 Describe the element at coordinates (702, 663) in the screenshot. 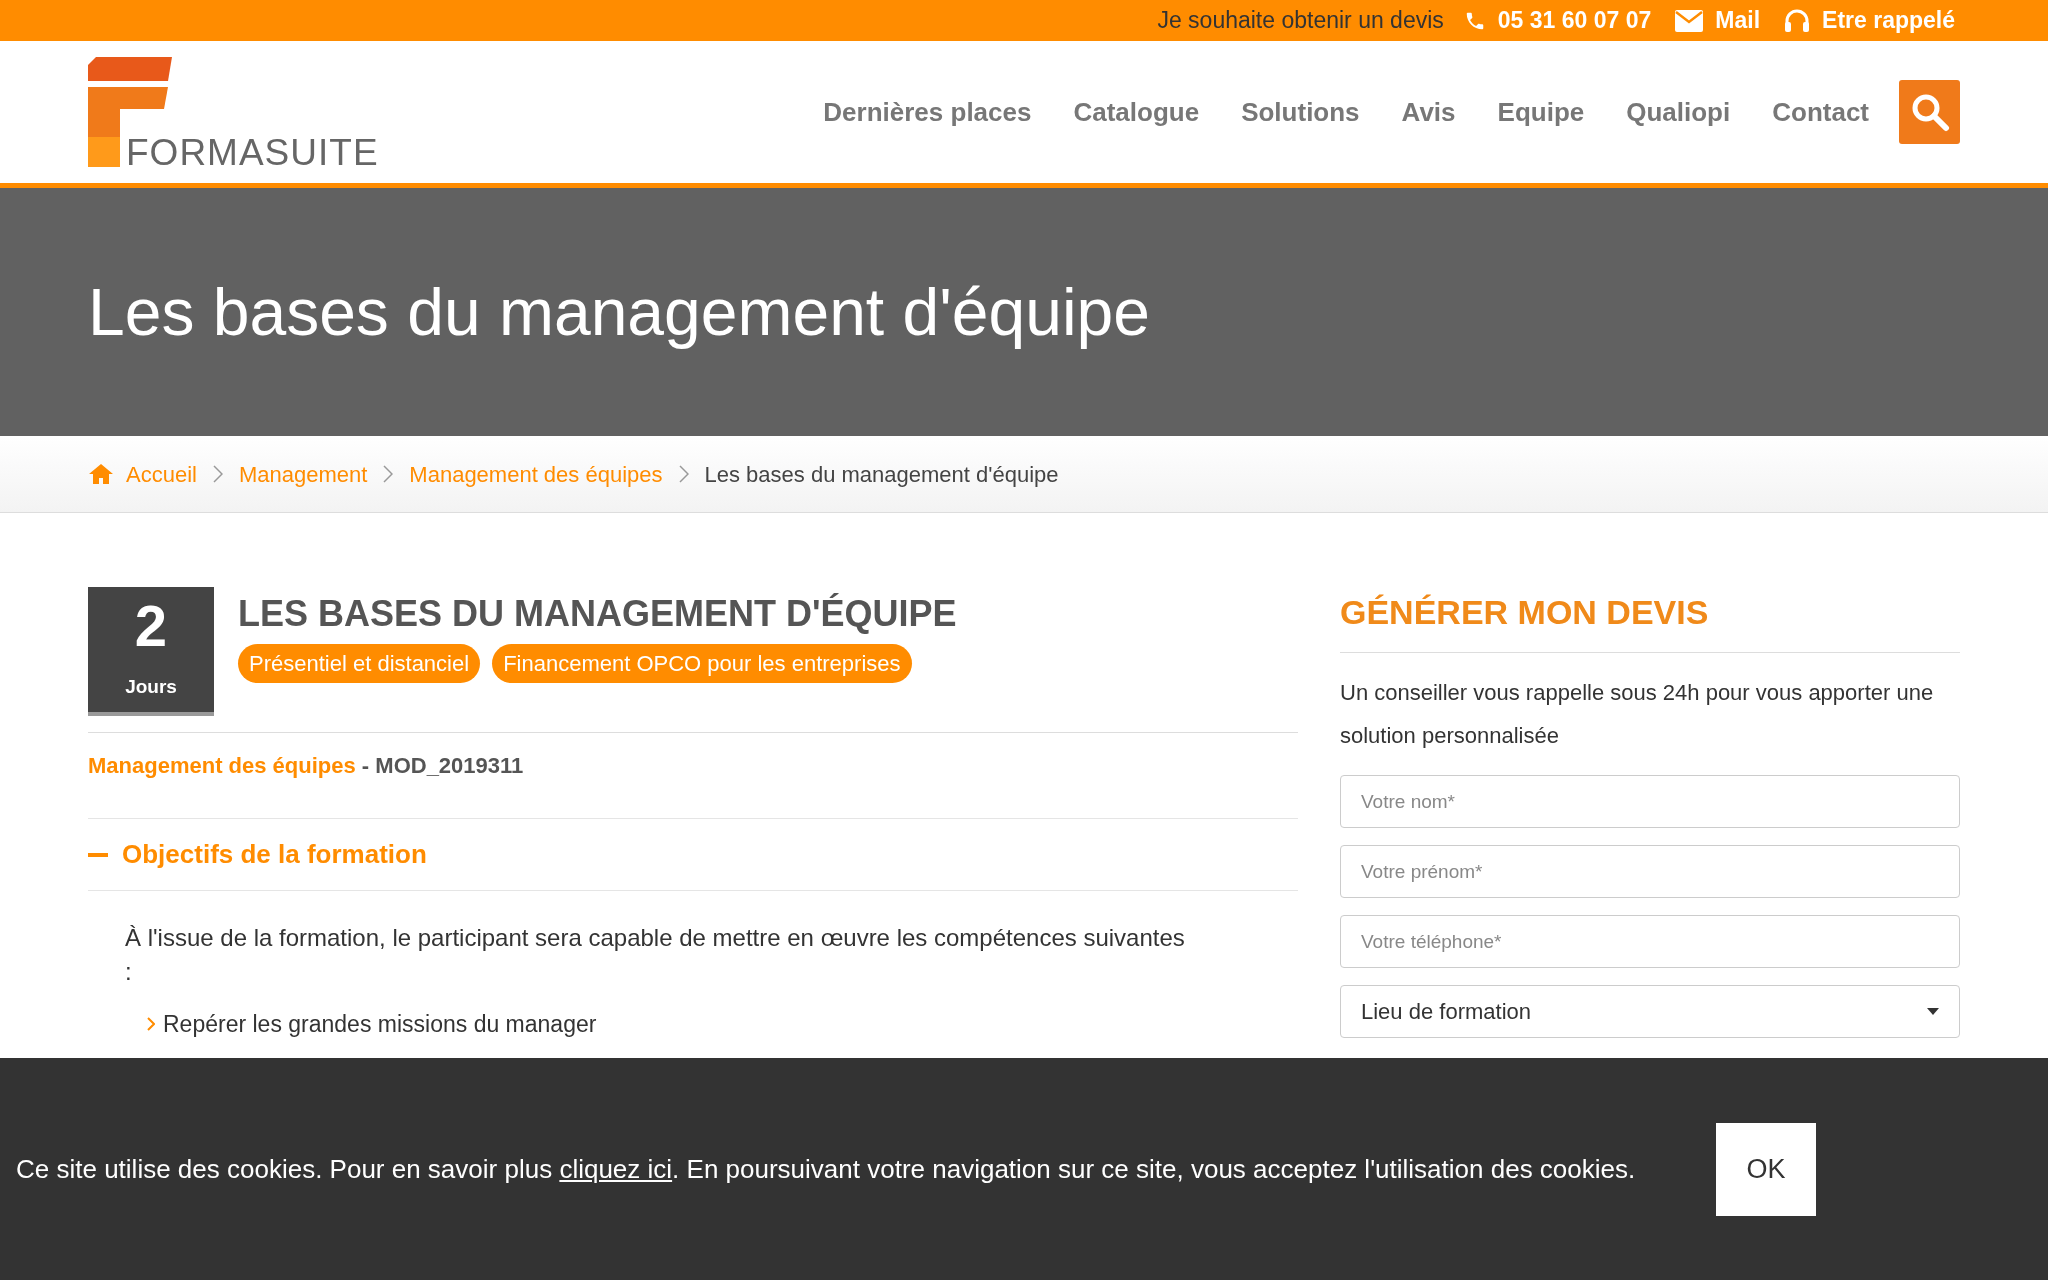

I see `tag-badge: Financement OPCO pour les entreprises` at that location.